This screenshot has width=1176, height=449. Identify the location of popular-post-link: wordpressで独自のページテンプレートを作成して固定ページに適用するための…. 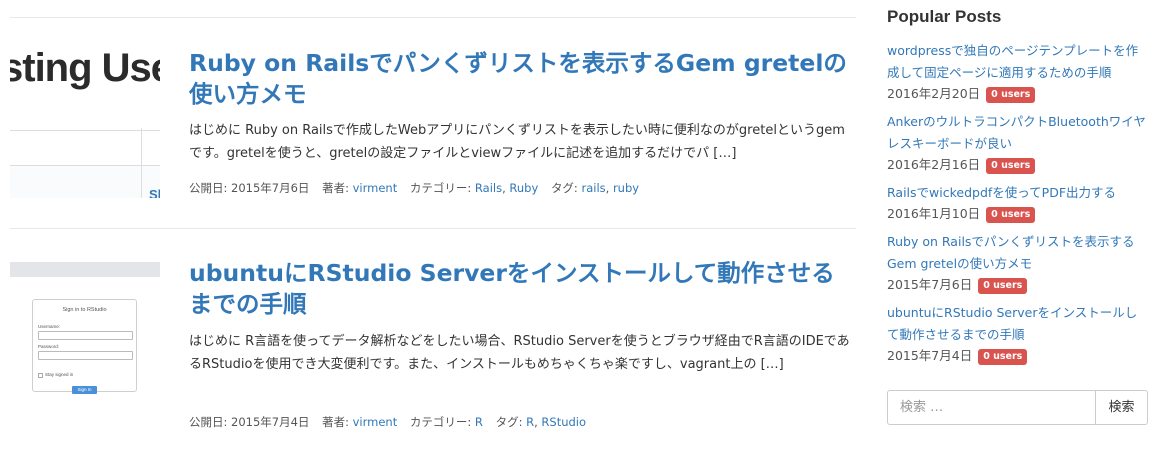
(1018, 62).